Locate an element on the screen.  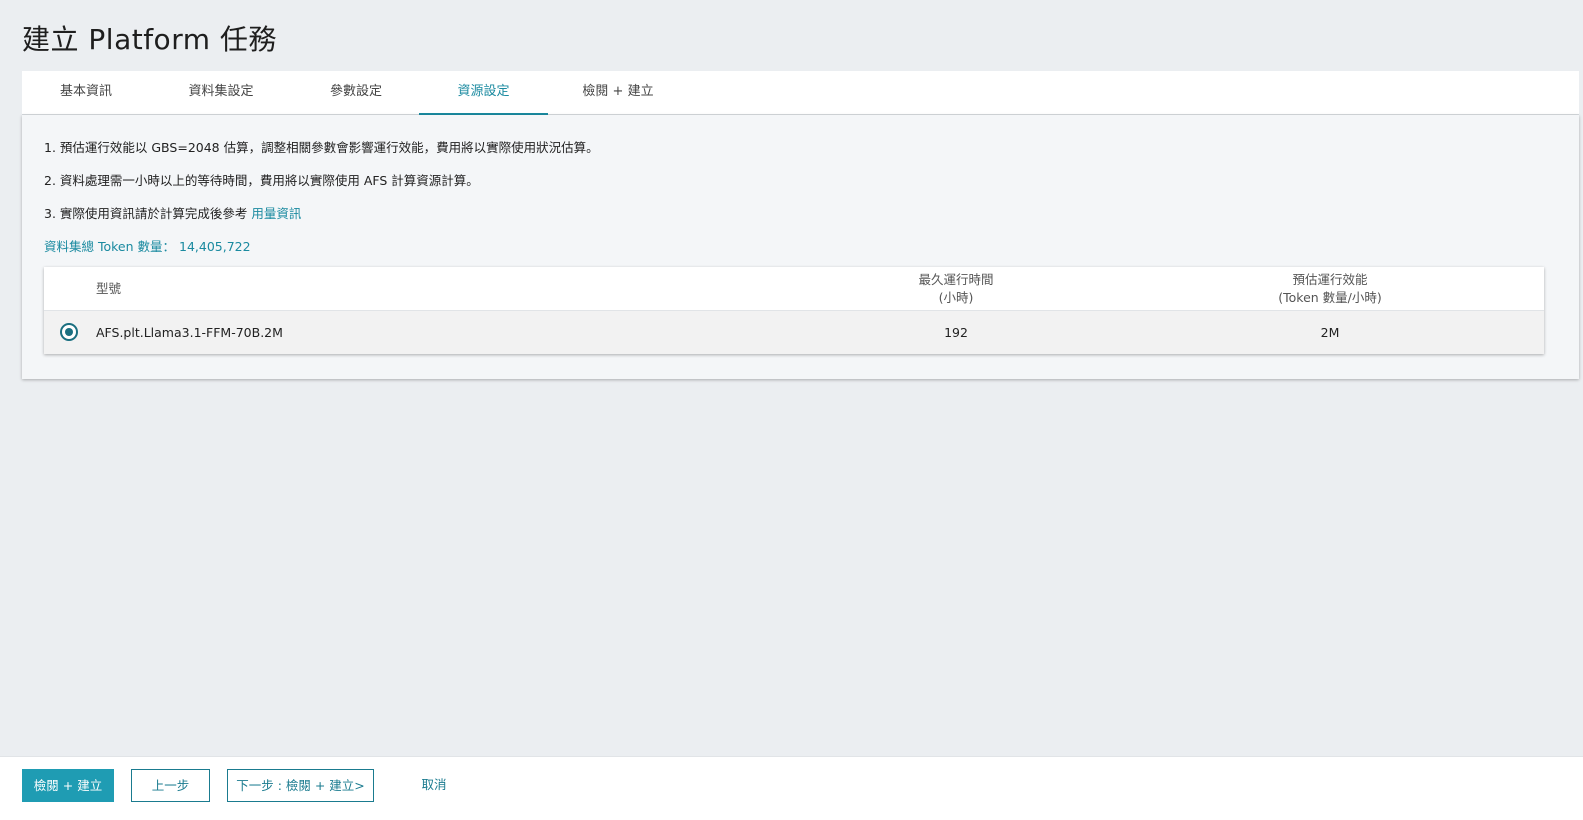
dataset-token-count: 資料集總 Token 數量： 14,405,722 is located at coordinates (147, 245).